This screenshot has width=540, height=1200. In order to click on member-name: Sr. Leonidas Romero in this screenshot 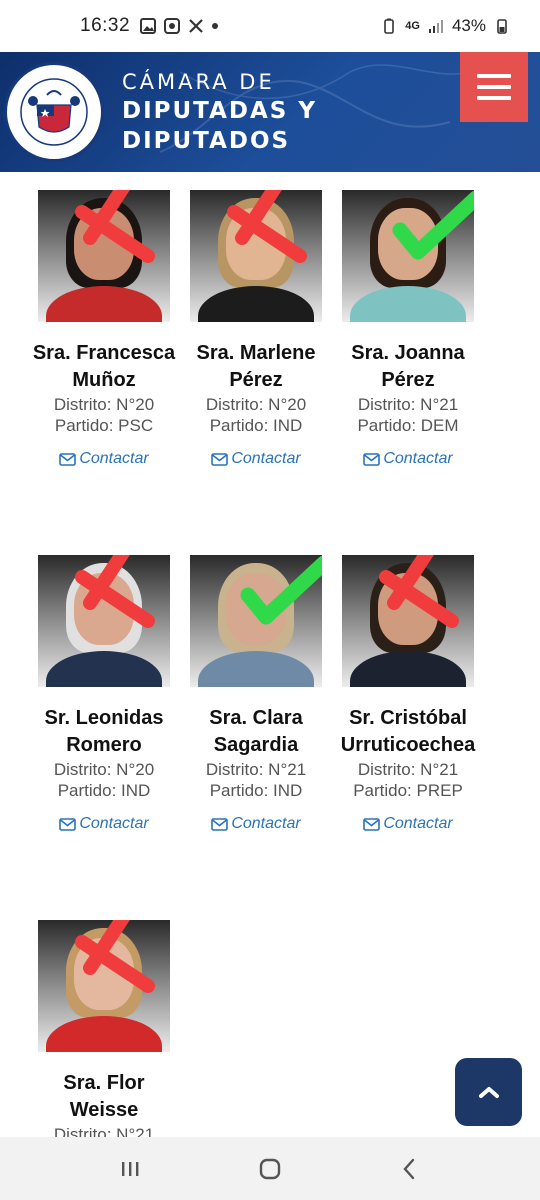, I will do `click(104, 732)`.